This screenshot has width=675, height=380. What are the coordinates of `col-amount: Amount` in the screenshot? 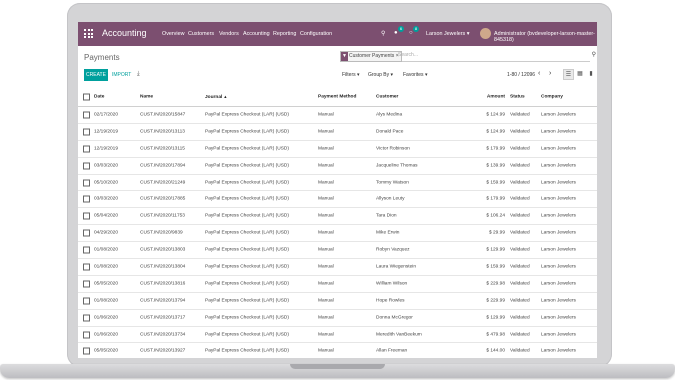 It's located at (496, 97).